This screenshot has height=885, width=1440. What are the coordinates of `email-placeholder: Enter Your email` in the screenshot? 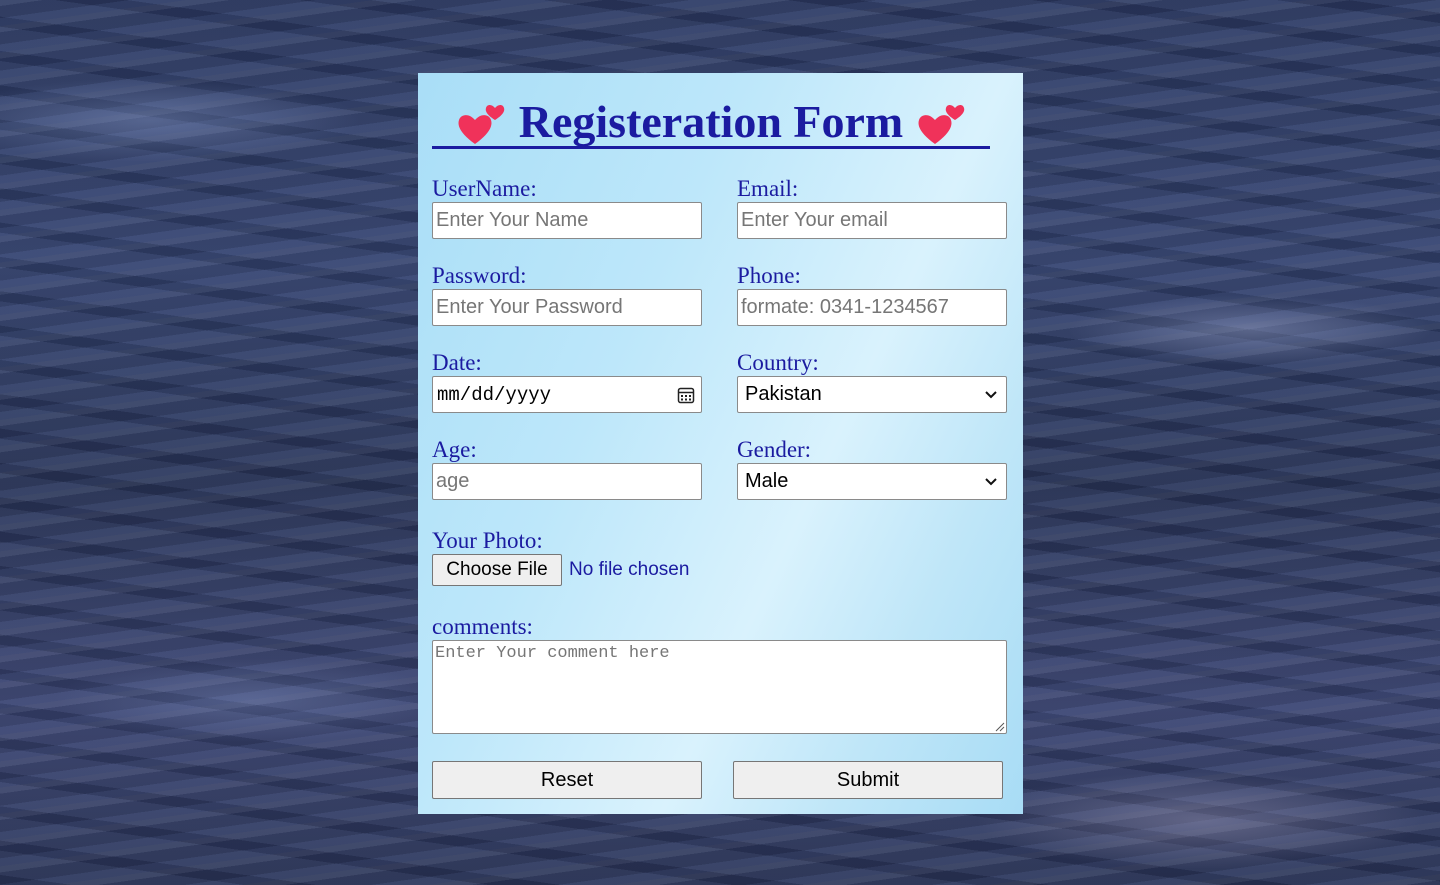 It's located at (814, 220).